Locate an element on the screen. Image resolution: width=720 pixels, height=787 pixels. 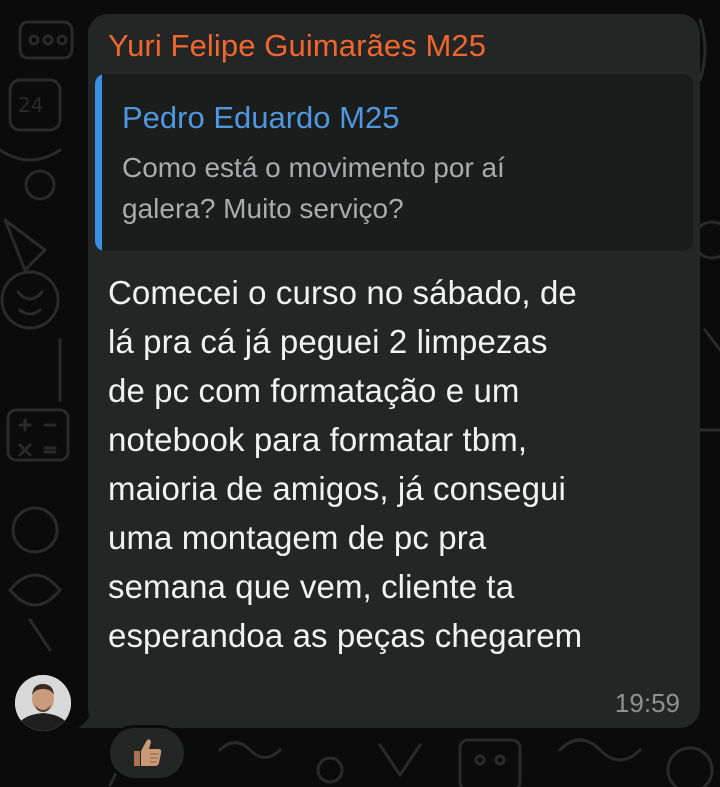
avatar-photo-icon is located at coordinates (43, 703).